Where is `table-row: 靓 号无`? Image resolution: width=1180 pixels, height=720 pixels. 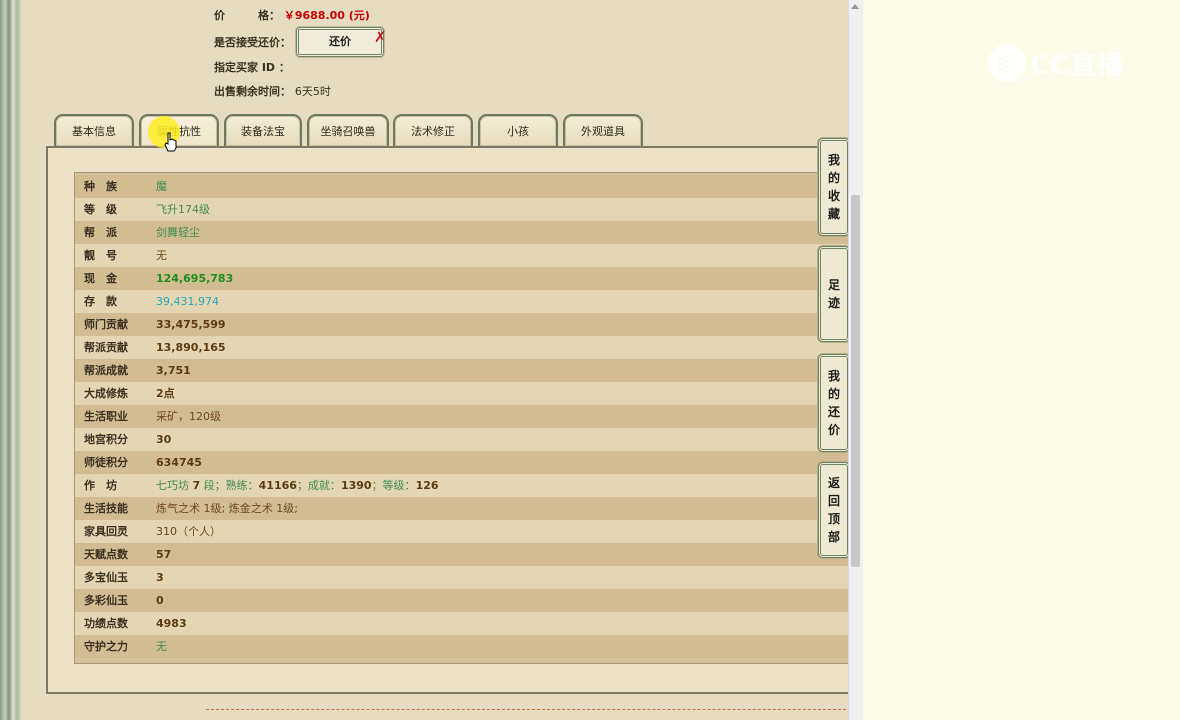 table-row: 靓 号无 is located at coordinates (461, 255).